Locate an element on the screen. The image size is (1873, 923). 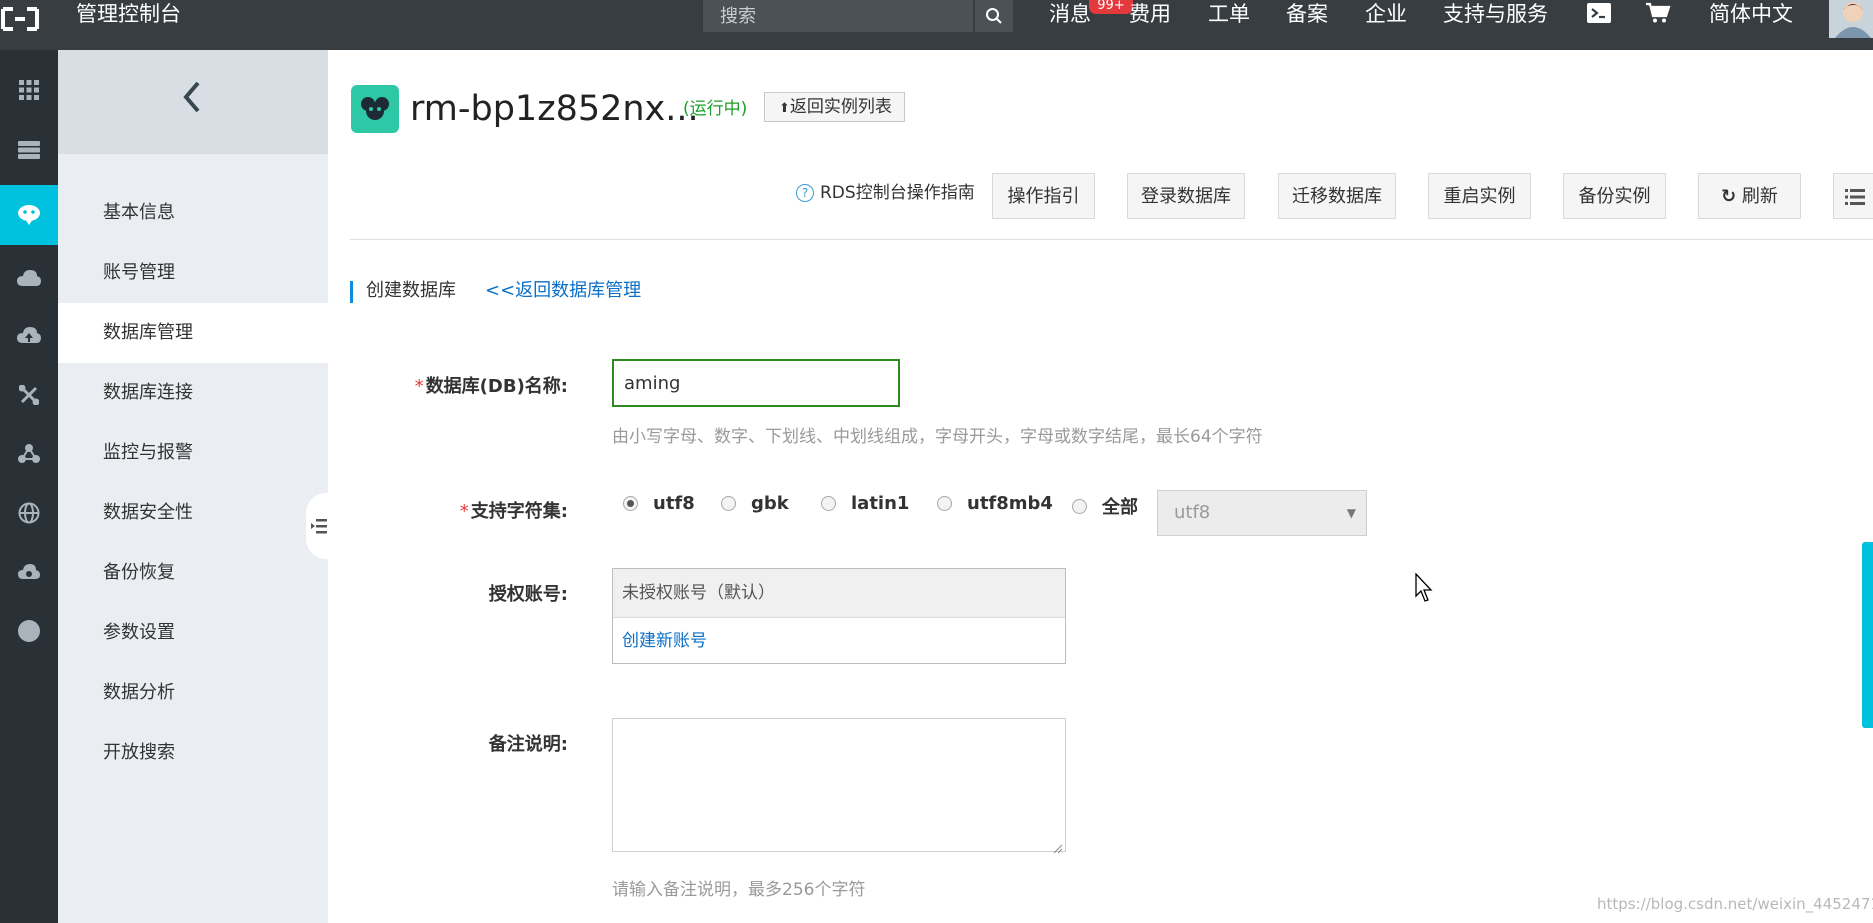
refresh-icon: ↻ is located at coordinates (1729, 196).